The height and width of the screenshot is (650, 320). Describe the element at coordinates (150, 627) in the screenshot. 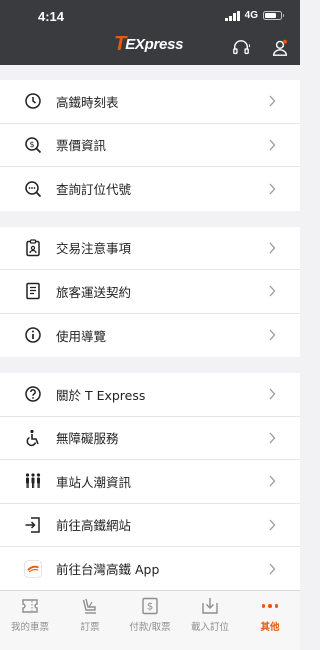

I see `tab-label: 付款/取票` at that location.